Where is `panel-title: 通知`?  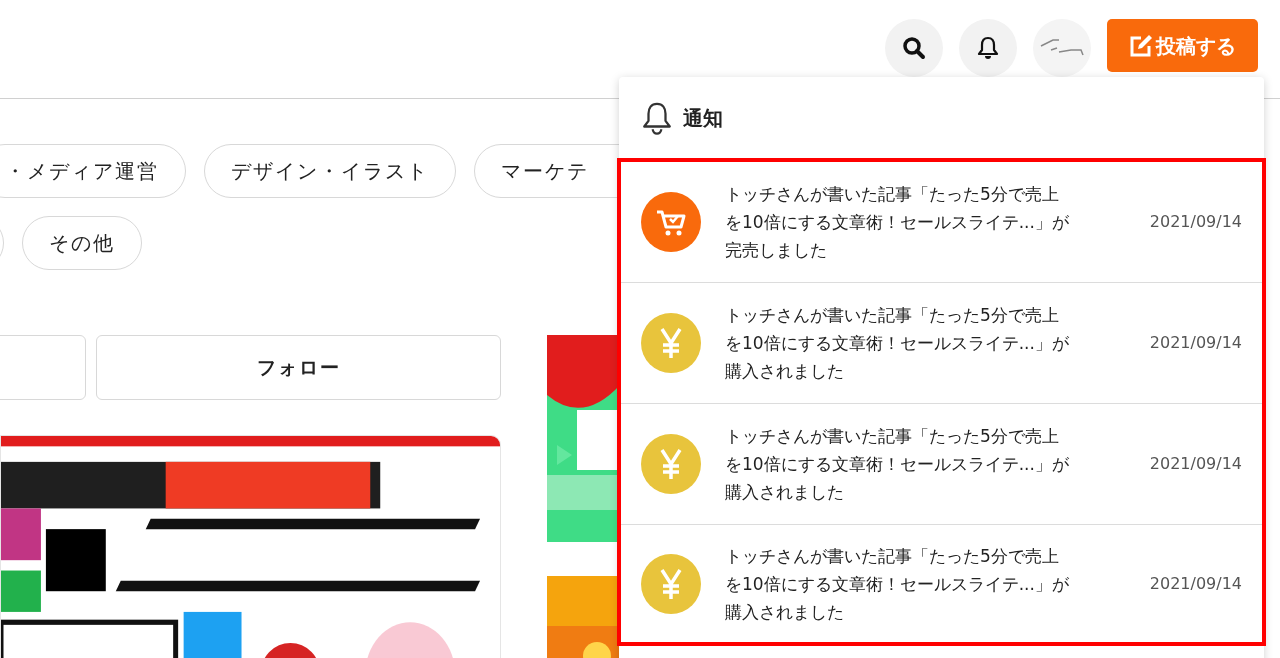 panel-title: 通知 is located at coordinates (703, 118).